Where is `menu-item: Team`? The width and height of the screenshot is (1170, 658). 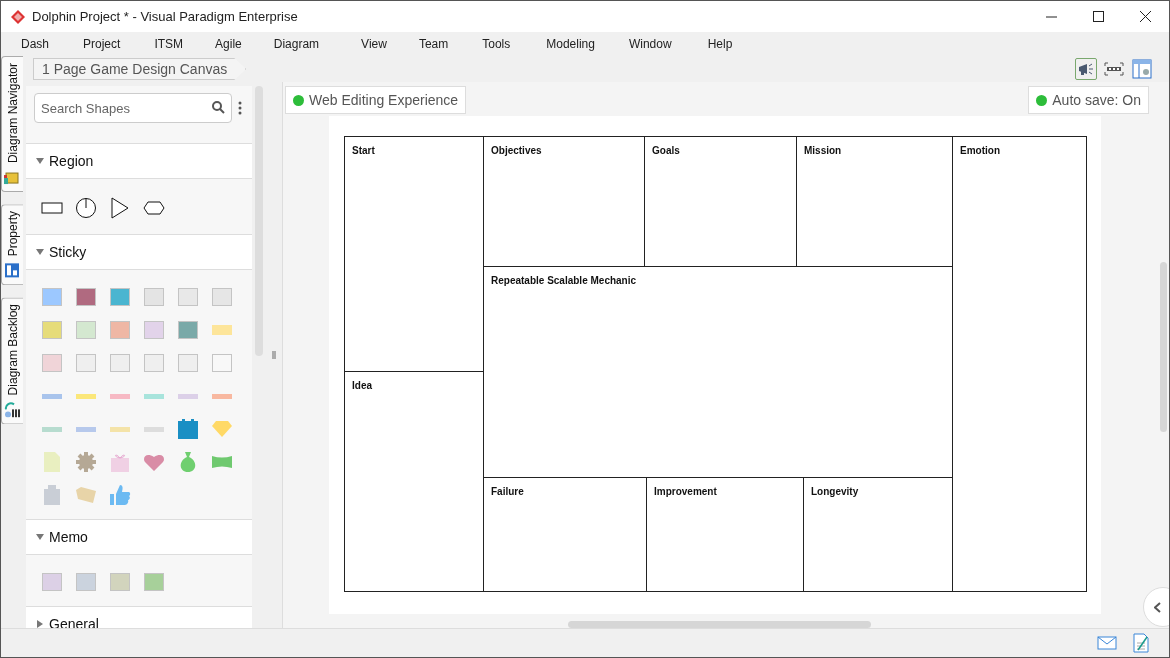 menu-item: Team is located at coordinates (433, 44).